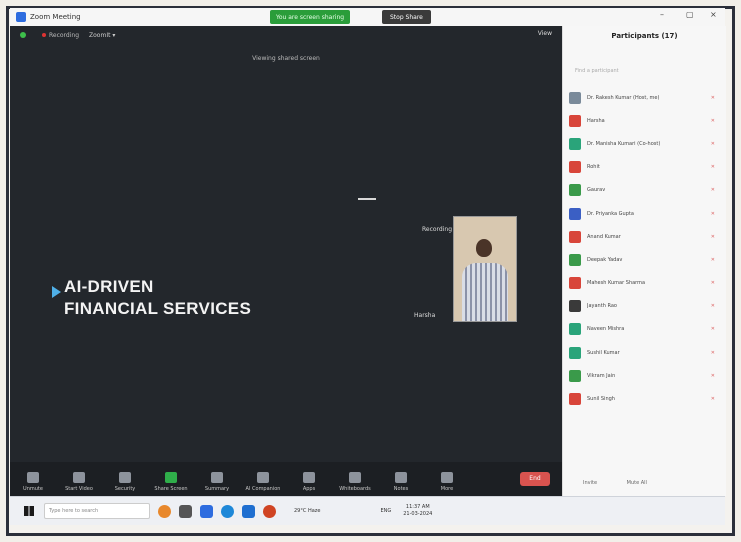  I want to click on ai-companion-button: AI Companion, so click(263, 482).